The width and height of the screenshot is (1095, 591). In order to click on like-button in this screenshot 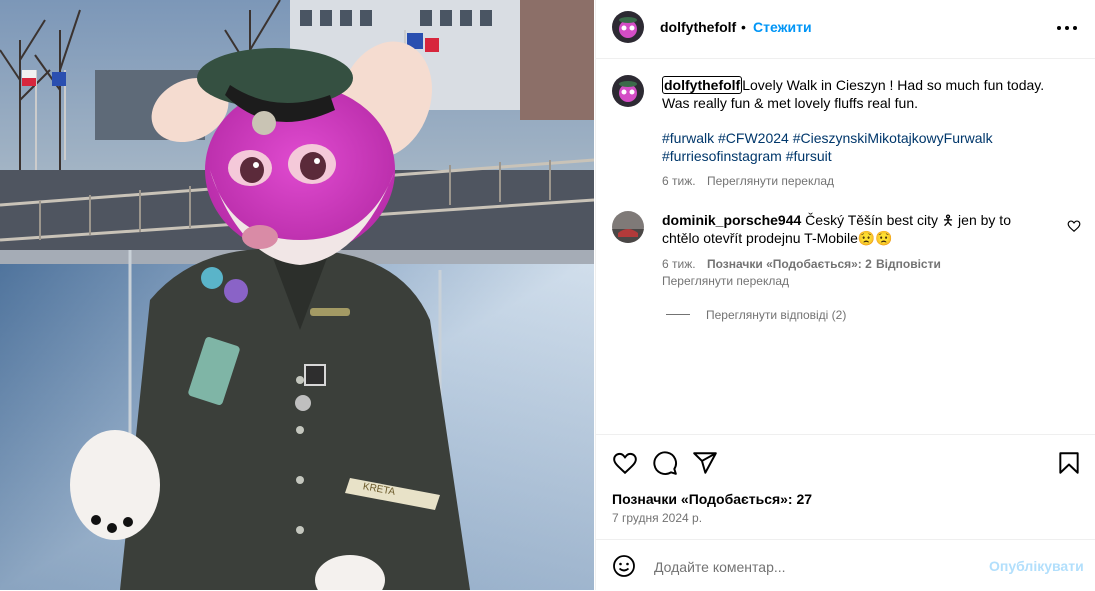, I will do `click(625, 463)`.